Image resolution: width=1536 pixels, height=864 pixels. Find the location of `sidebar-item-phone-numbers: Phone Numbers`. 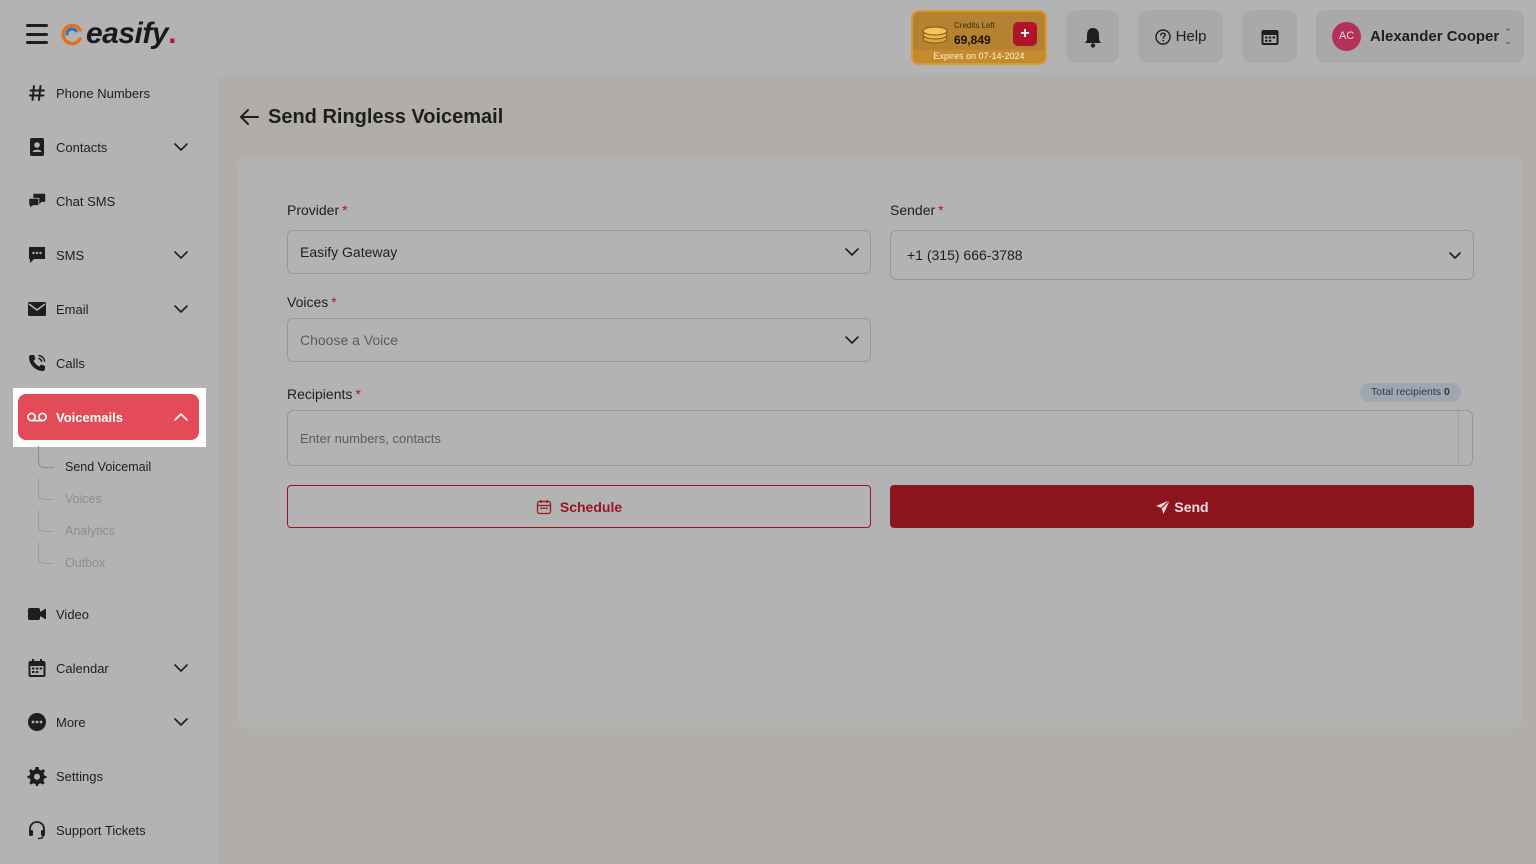

sidebar-item-phone-numbers: Phone Numbers is located at coordinates (108, 93).